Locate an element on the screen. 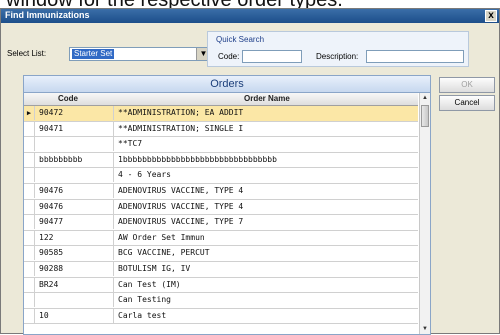 The height and width of the screenshot is (335, 500). cell-code: bbbbbbbbb is located at coordinates (75, 159).